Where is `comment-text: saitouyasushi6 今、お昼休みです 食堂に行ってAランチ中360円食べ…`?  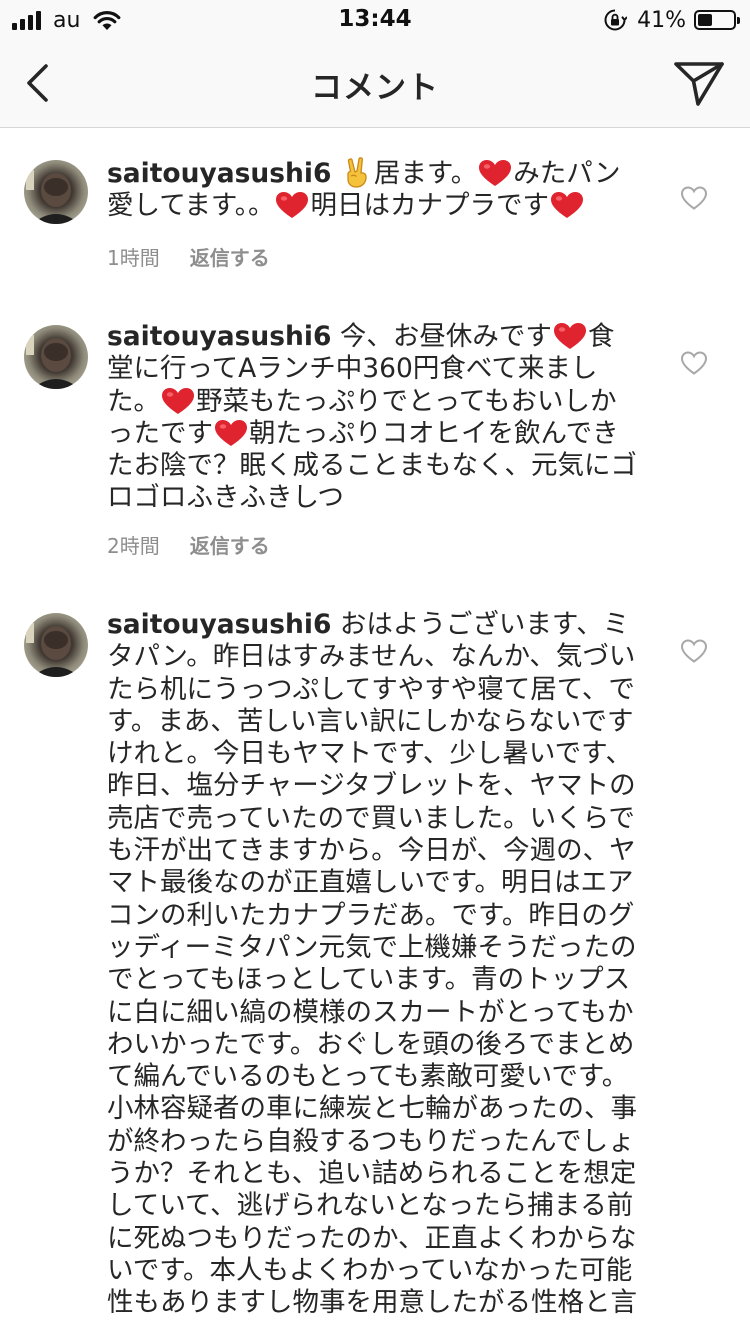 comment-text: saitouyasushi6 今、お昼休みです 食堂に行ってAランチ中360円食べ… is located at coordinates (372, 418).